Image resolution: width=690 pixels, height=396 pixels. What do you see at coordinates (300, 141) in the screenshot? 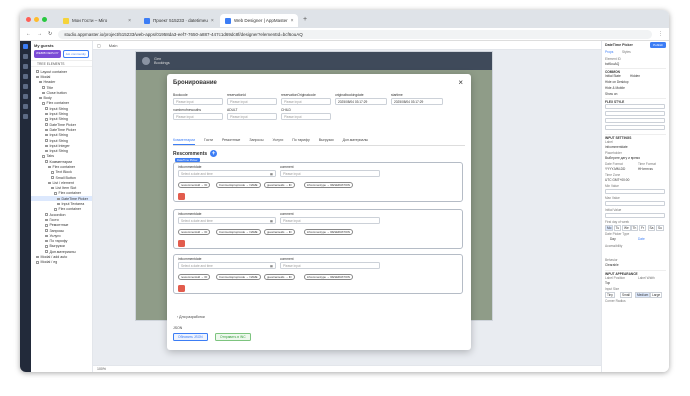
I see `tab-5: По тарифу` at bounding box center [300, 141].